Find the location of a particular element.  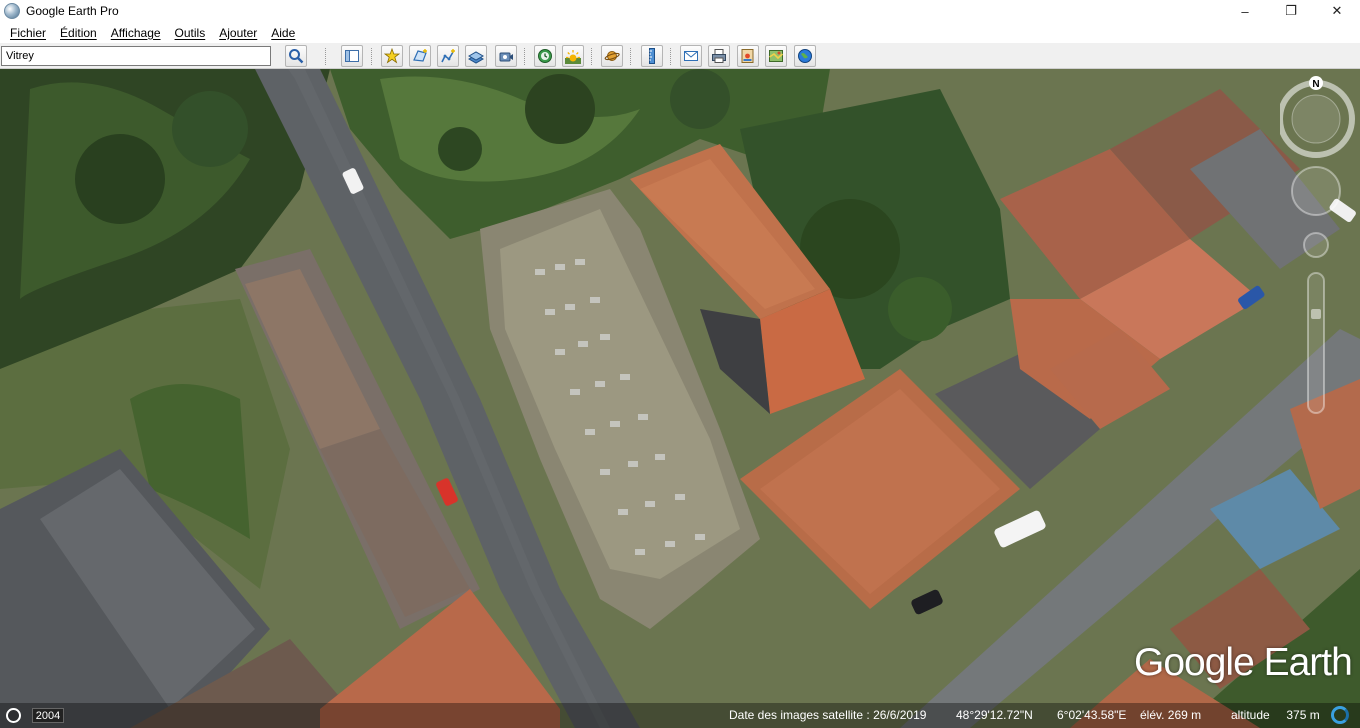

email-button is located at coordinates (691, 56).